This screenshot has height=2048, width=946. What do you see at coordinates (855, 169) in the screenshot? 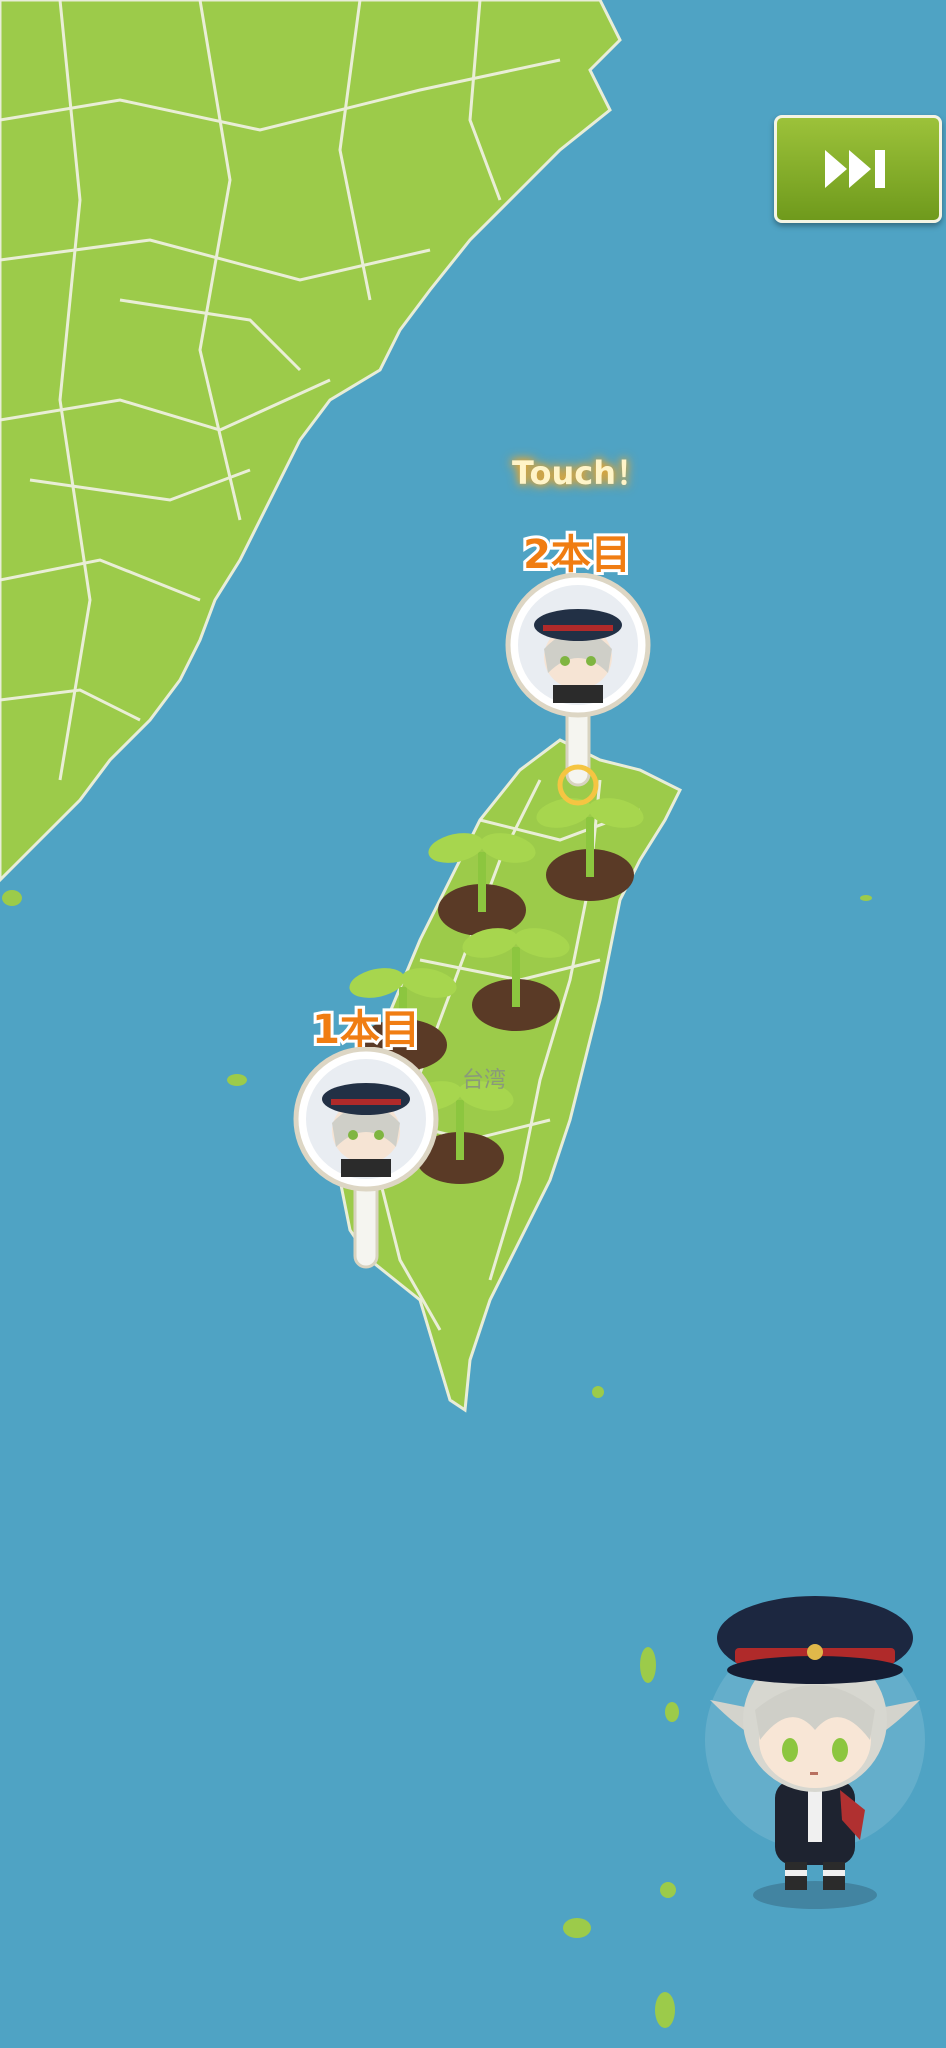
I see `fast-forward-icon` at bounding box center [855, 169].